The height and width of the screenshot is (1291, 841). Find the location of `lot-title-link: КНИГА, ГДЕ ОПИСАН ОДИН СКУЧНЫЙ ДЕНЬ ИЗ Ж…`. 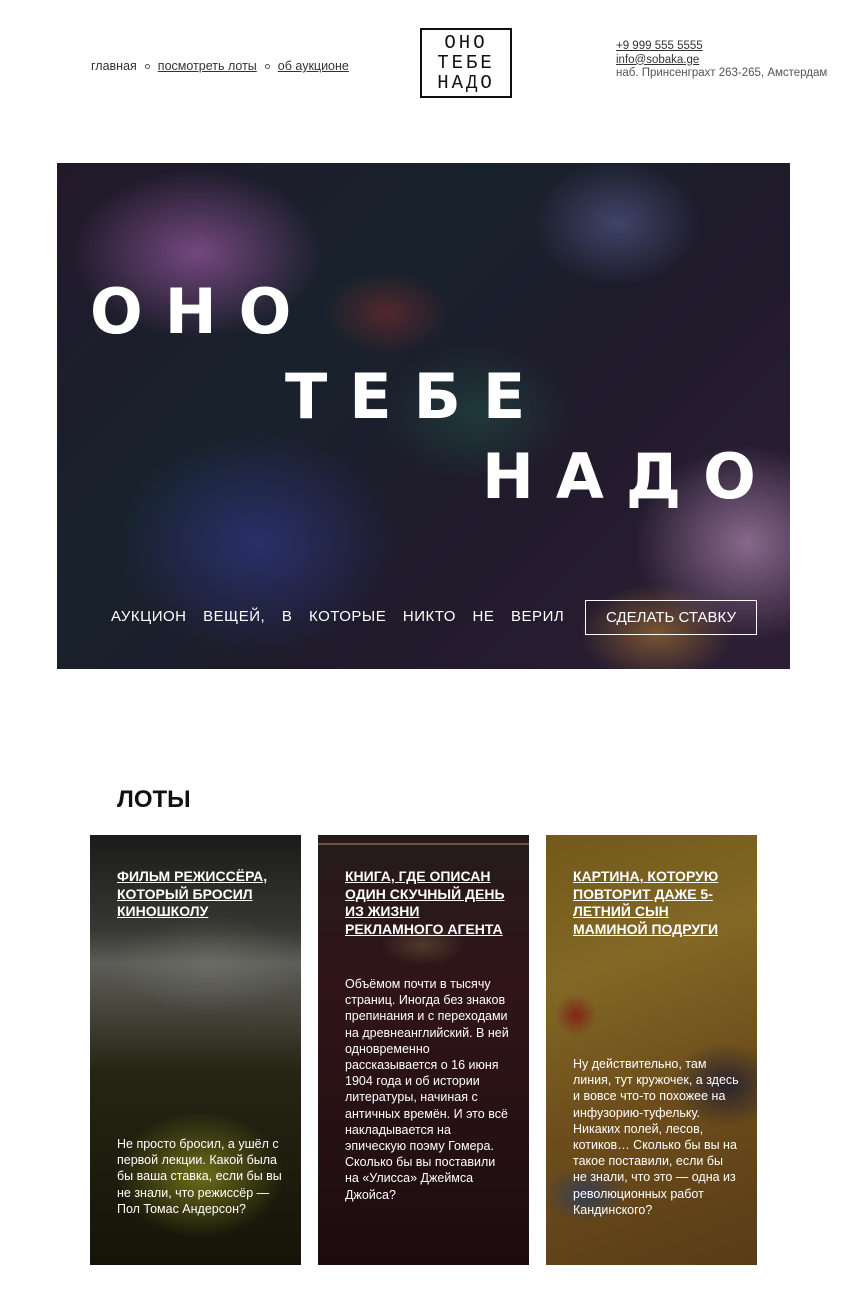

lot-title-link: КНИГА, ГДЕ ОПИСАН ОДИН СКУЧНЫЙ ДЕНЬ ИЗ Ж… is located at coordinates (430, 903).